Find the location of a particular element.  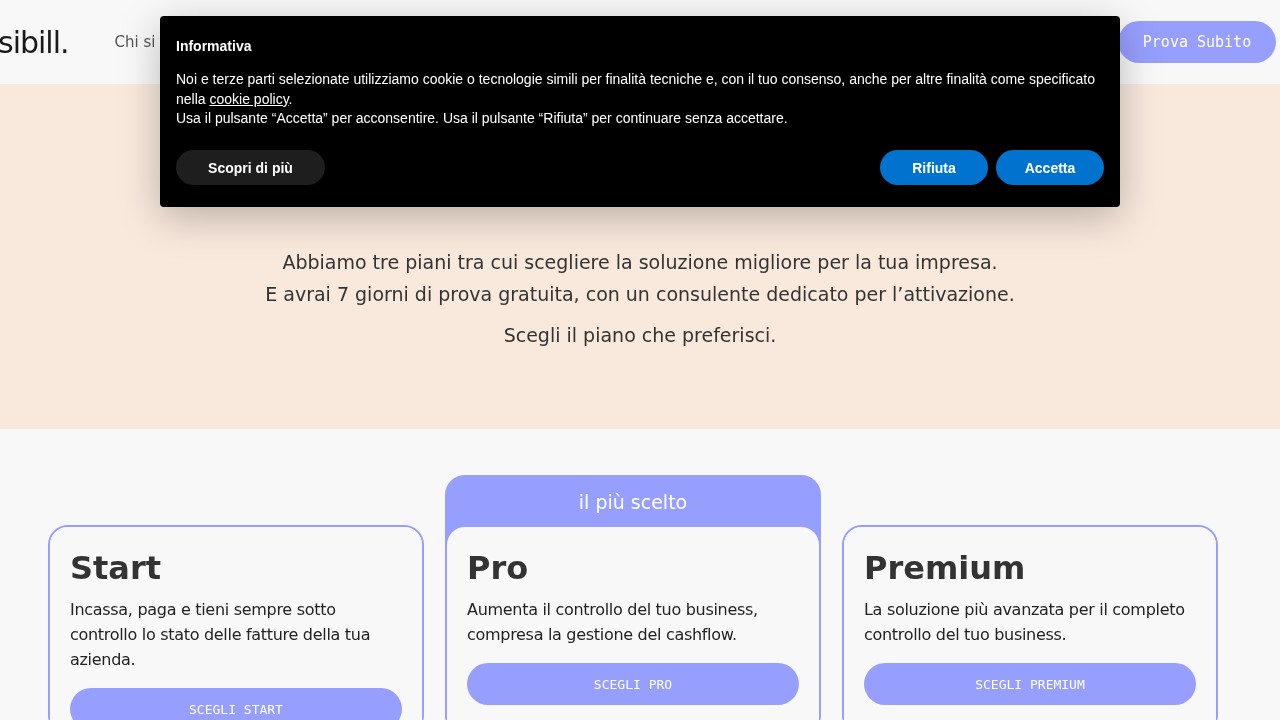

popular-label: il più scelto is located at coordinates (633, 502).